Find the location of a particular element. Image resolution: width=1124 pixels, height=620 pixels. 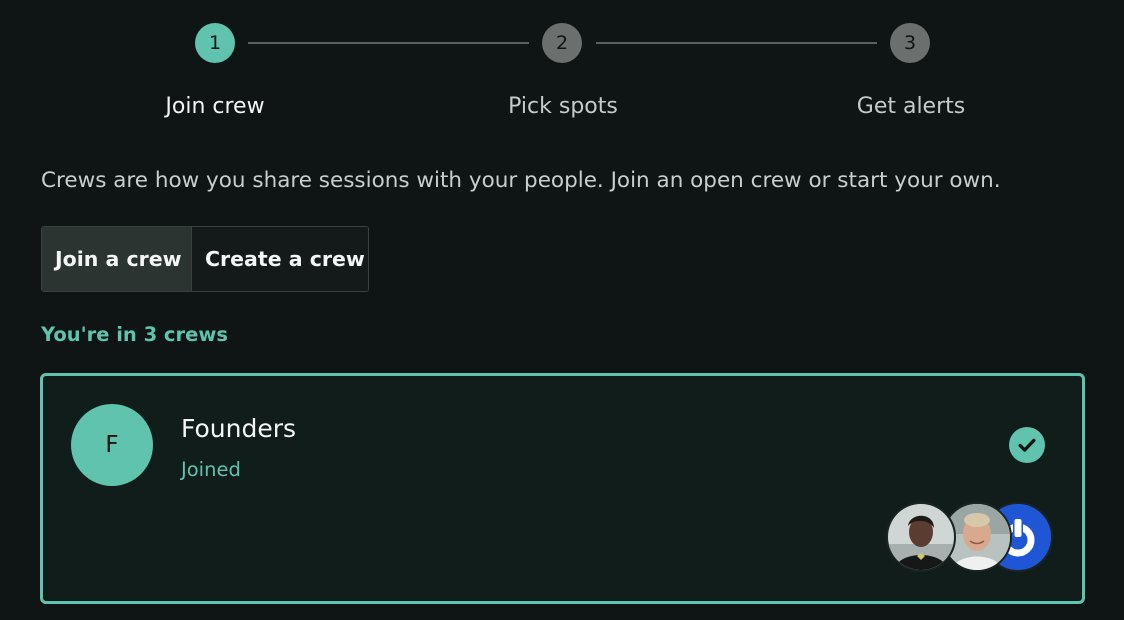

step-2-label: Pick spots is located at coordinates (563, 106).